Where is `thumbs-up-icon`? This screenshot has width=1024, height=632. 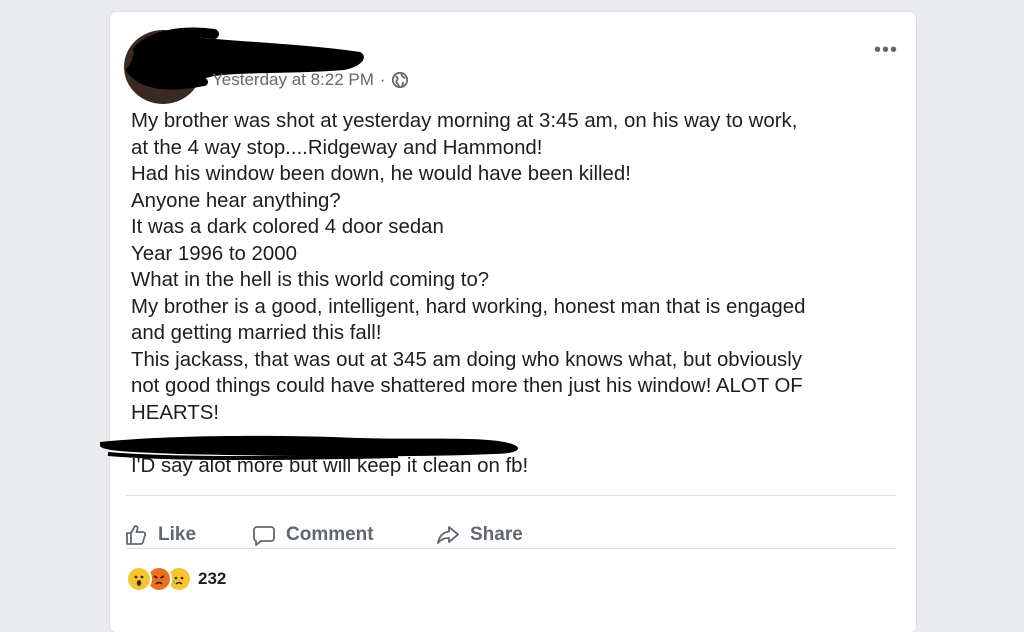 thumbs-up-icon is located at coordinates (136, 535).